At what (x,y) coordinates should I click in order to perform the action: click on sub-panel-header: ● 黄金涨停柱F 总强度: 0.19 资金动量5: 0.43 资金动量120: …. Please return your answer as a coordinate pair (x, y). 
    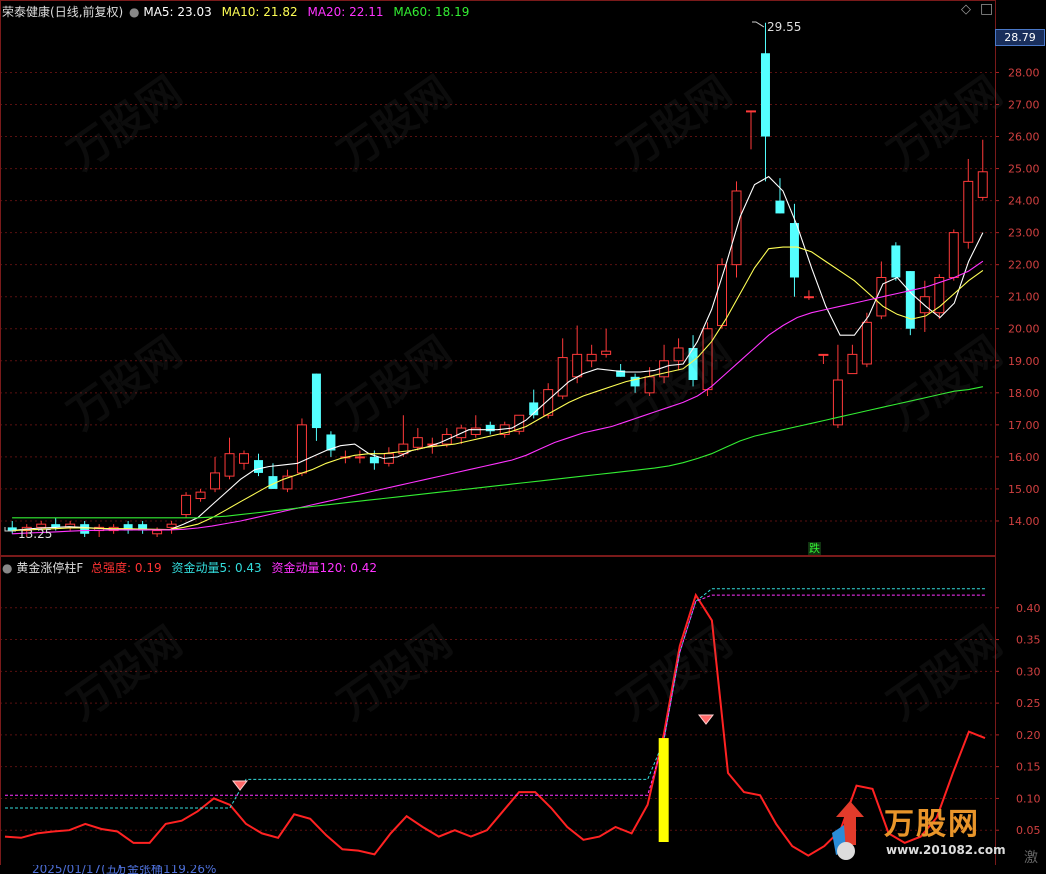
    Looking at the image, I should click on (189, 567).